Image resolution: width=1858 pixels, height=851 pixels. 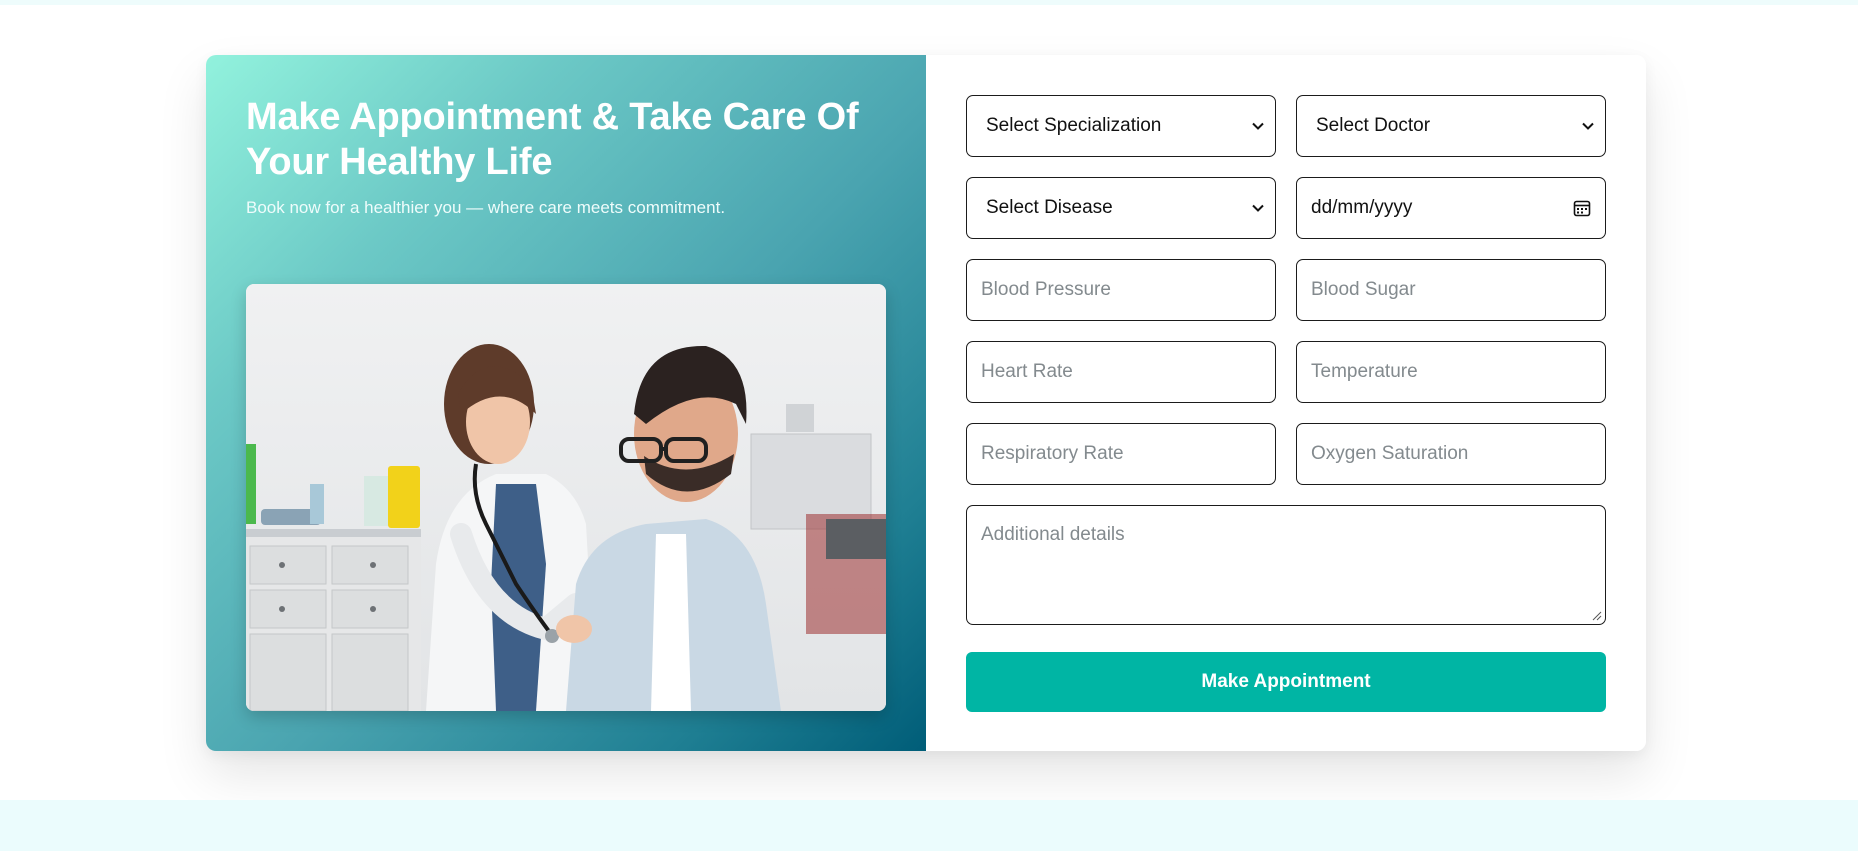 I want to click on blood-pressure-field, so click(x=1121, y=290).